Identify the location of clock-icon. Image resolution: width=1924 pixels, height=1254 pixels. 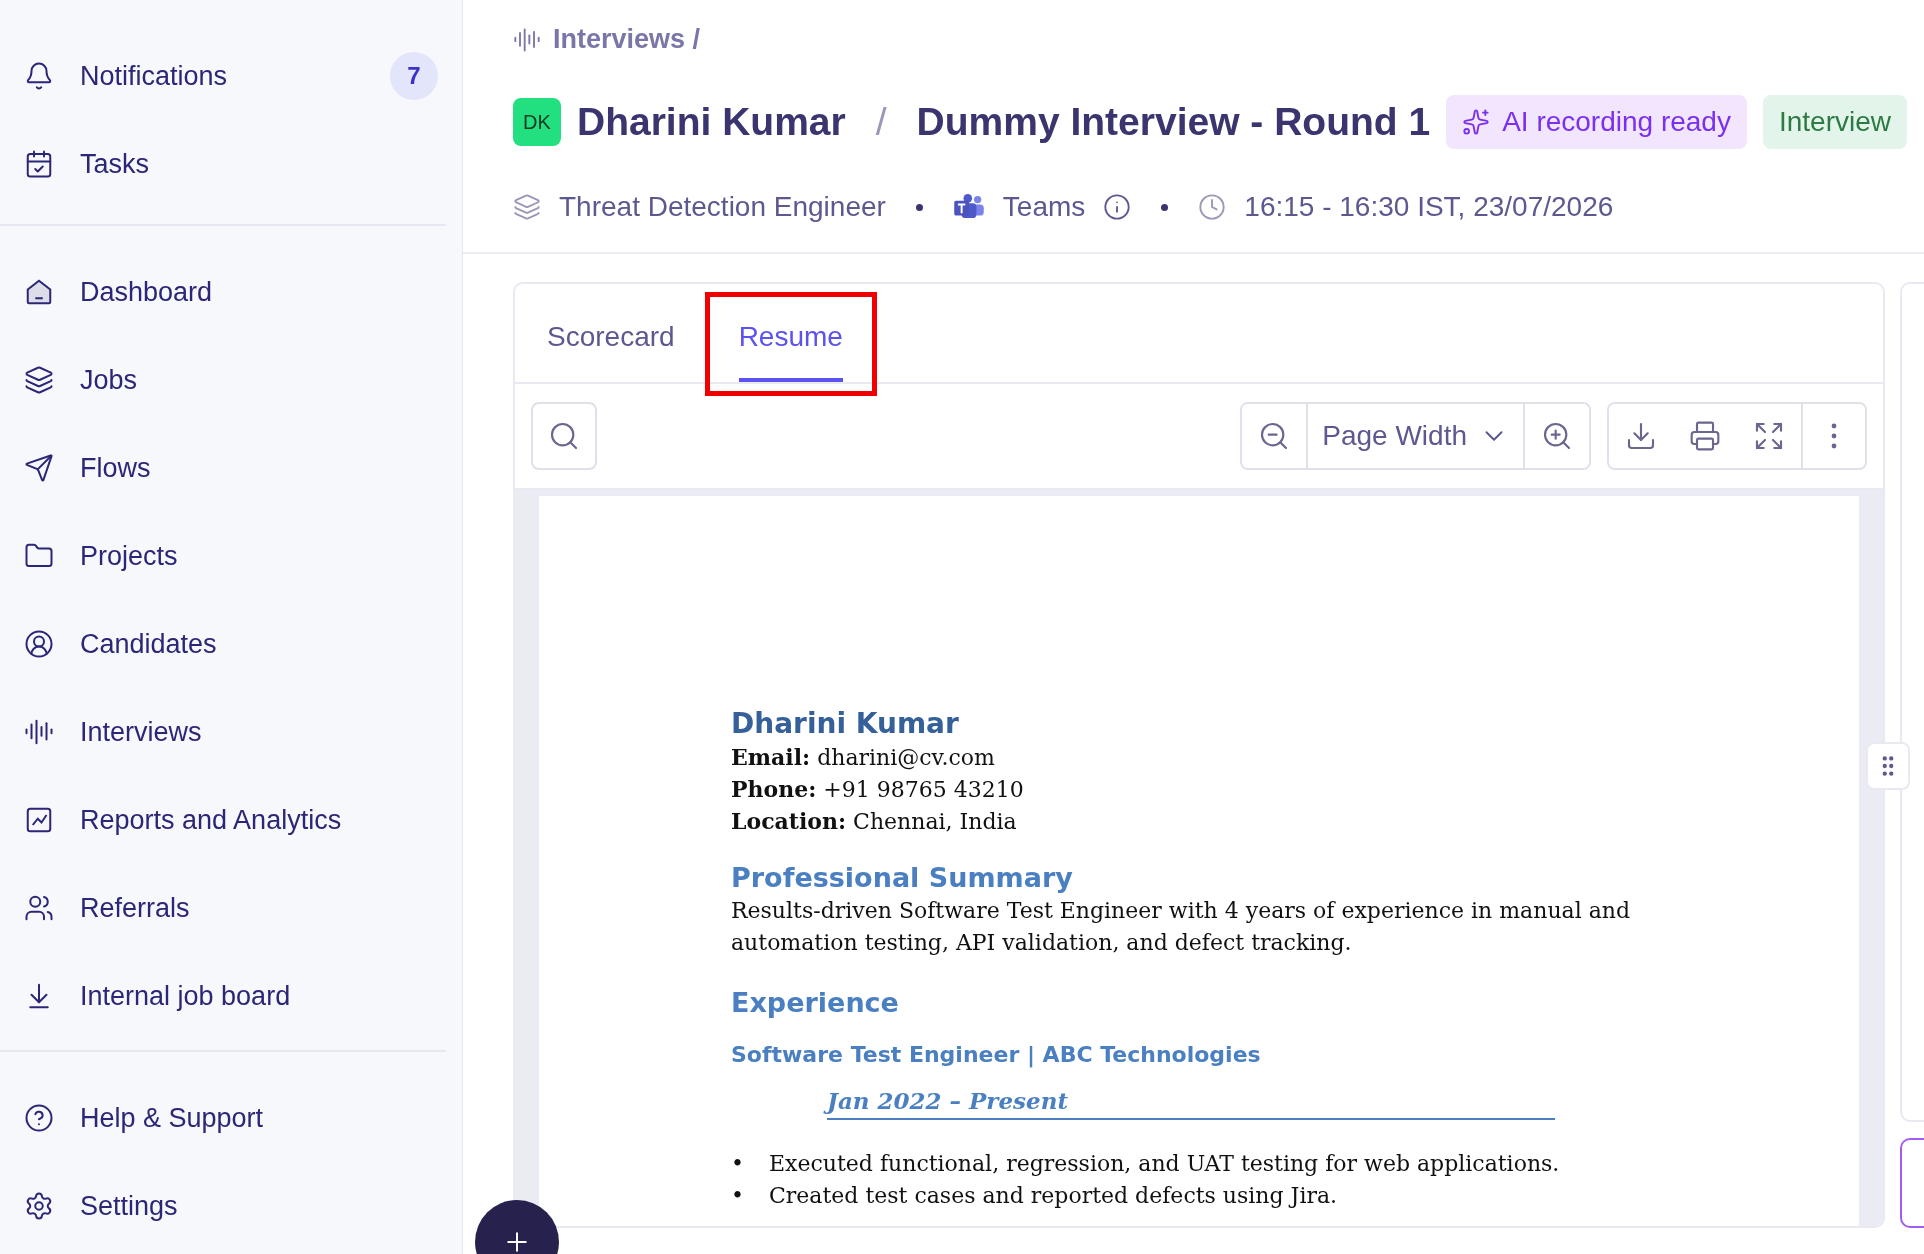
(1212, 207).